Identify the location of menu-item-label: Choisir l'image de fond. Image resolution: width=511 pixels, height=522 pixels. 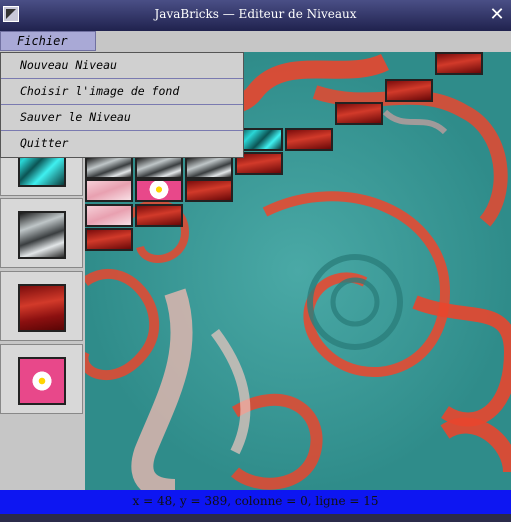
(100, 91).